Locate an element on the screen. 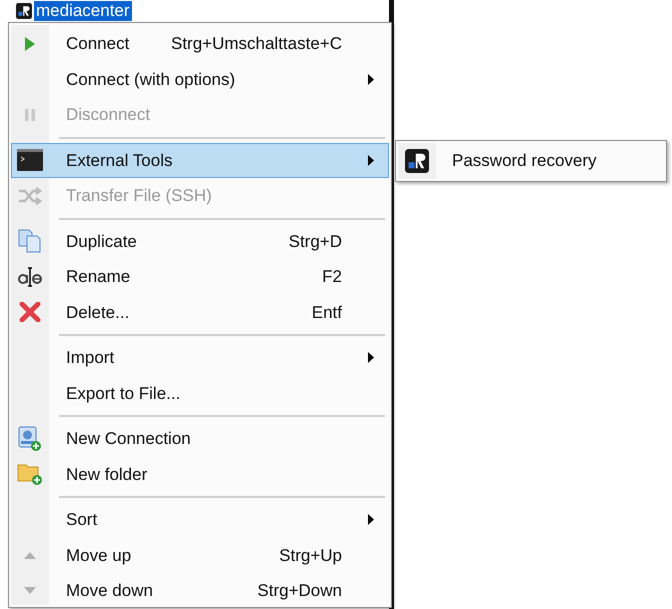  new-connection-icon is located at coordinates (30, 439).